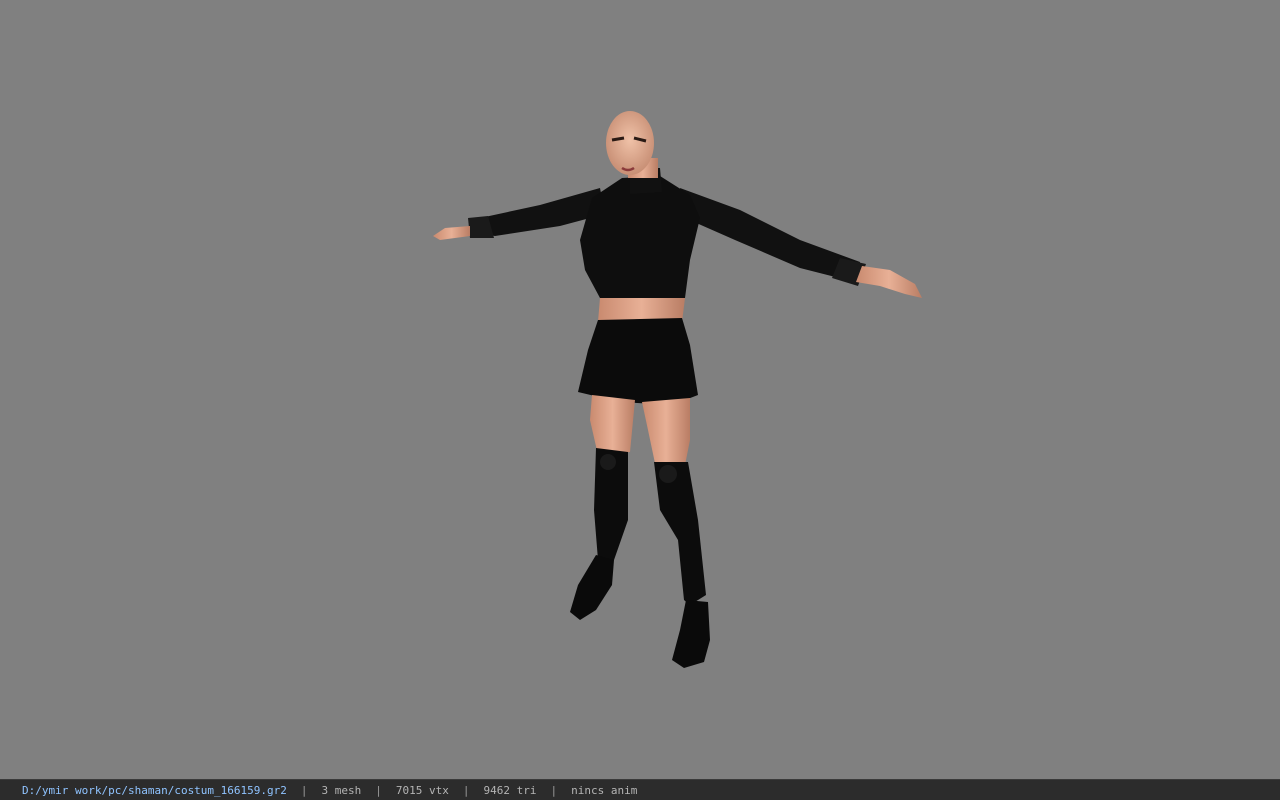 The image size is (1280, 800). I want to click on vertex-count: 7015 vtx, so click(422, 790).